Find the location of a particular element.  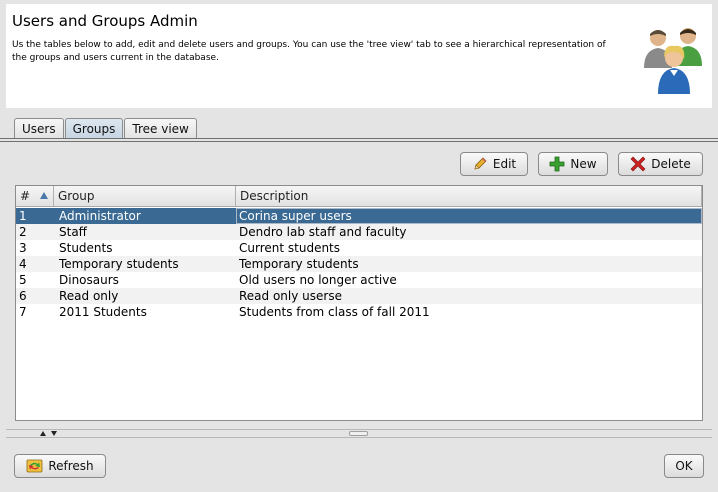

delete-x-icon is located at coordinates (638, 164).